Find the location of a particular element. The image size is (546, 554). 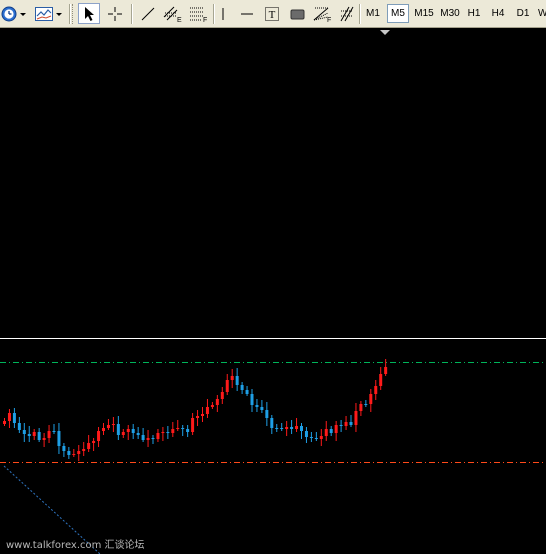

text-label-icon: T is located at coordinates (272, 13).